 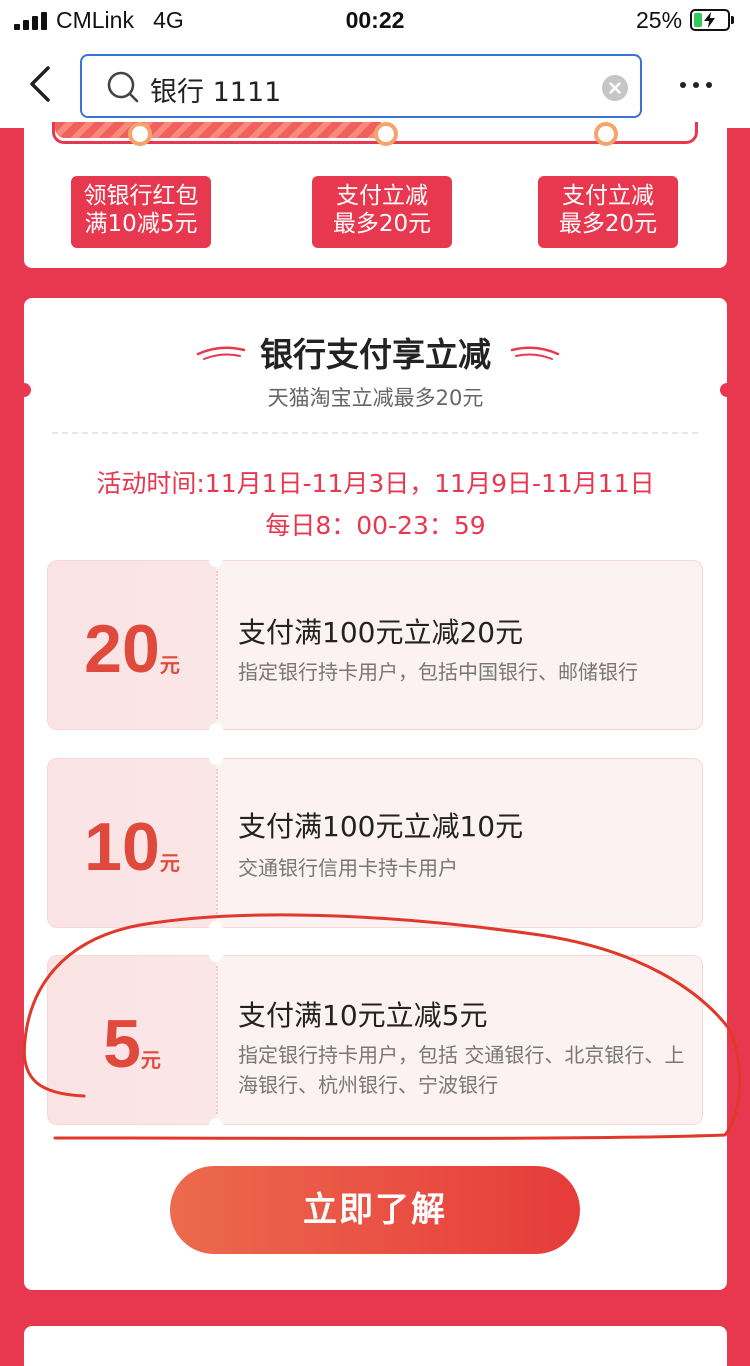 I want to click on coupon-desc: 指定银行持卡用户，包括 交通银行、北京银行、上海银行、杭州银行、宁波银行, so click(x=461, y=1070).